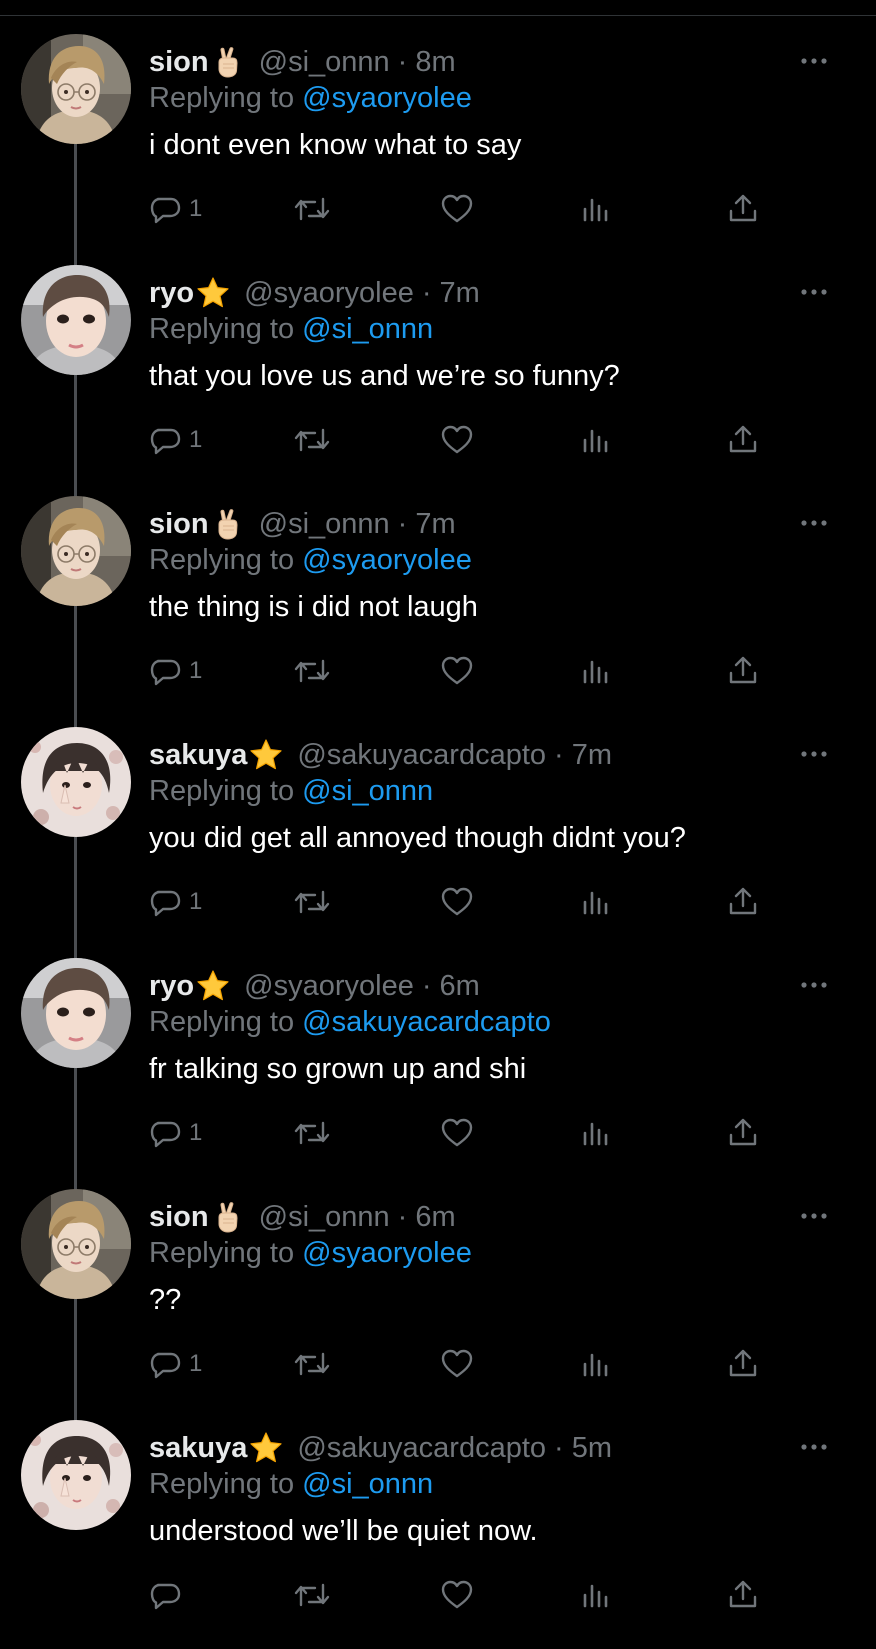 This screenshot has height=1649, width=876. I want to click on tweet-header: ryo @syaoryolee · 7m, so click(314, 293).